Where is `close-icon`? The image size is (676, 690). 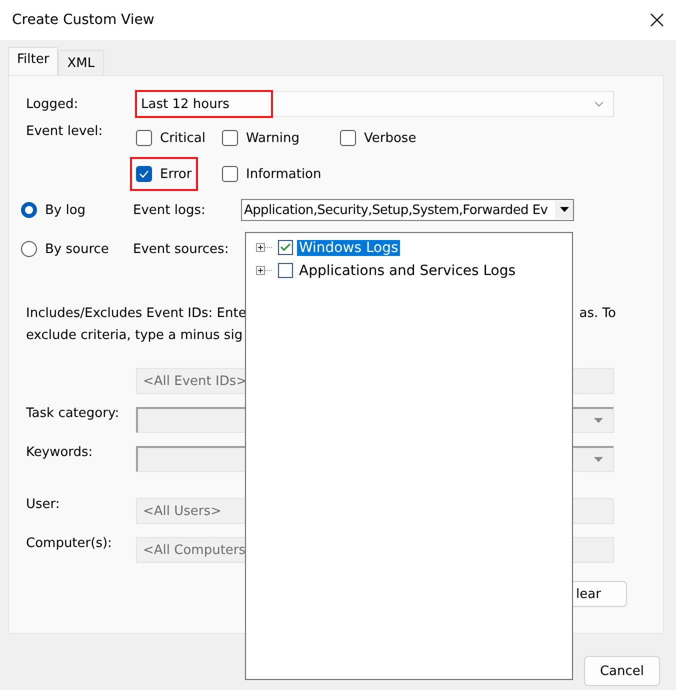 close-icon is located at coordinates (657, 20).